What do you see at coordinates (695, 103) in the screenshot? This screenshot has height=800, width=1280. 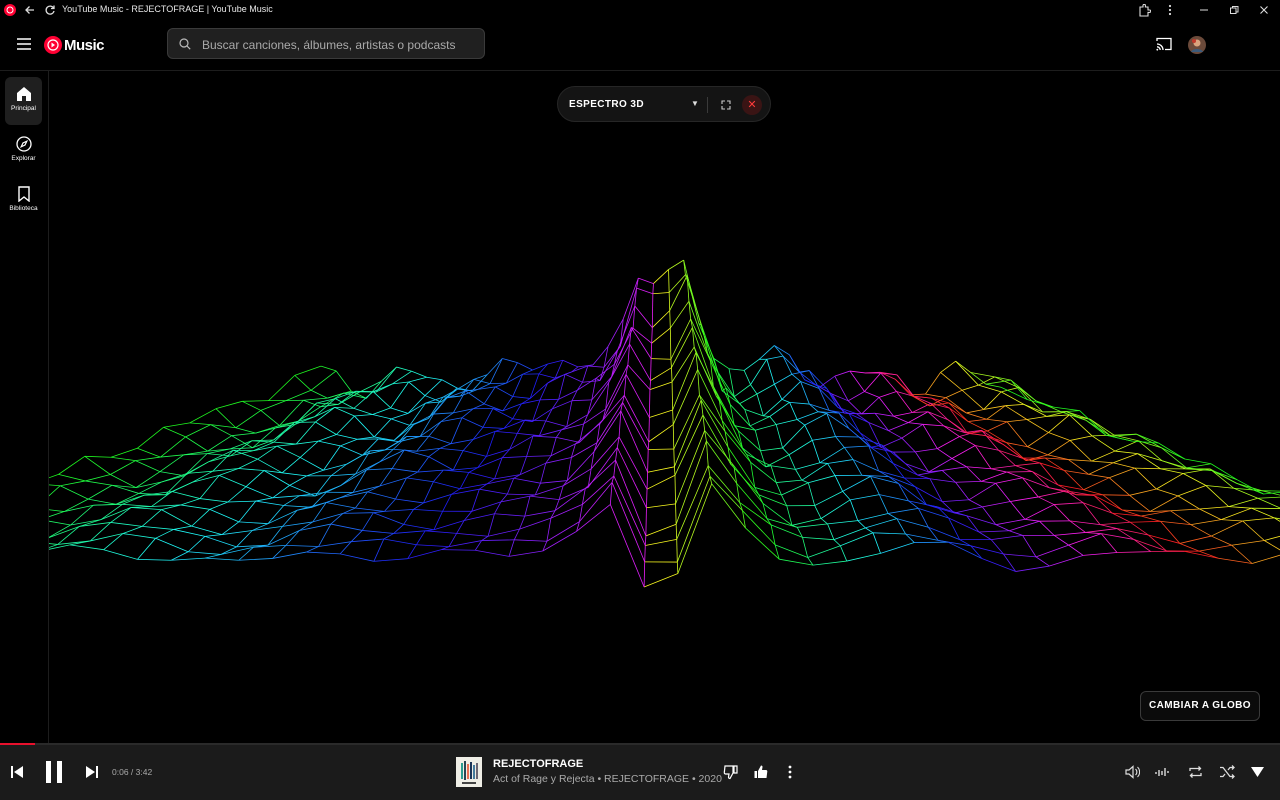 I see `dropdown-arrow-icon: ▼` at bounding box center [695, 103].